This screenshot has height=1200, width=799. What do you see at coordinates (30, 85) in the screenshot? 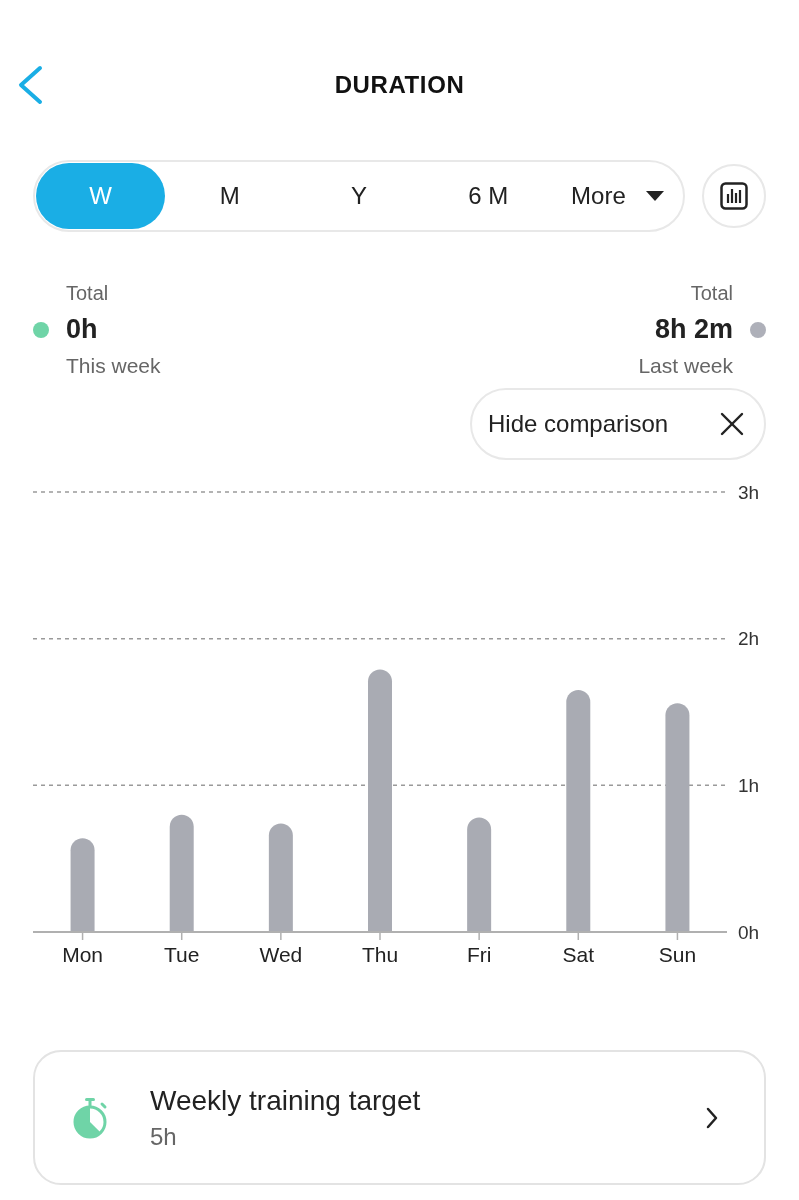
I see `back-icon` at bounding box center [30, 85].